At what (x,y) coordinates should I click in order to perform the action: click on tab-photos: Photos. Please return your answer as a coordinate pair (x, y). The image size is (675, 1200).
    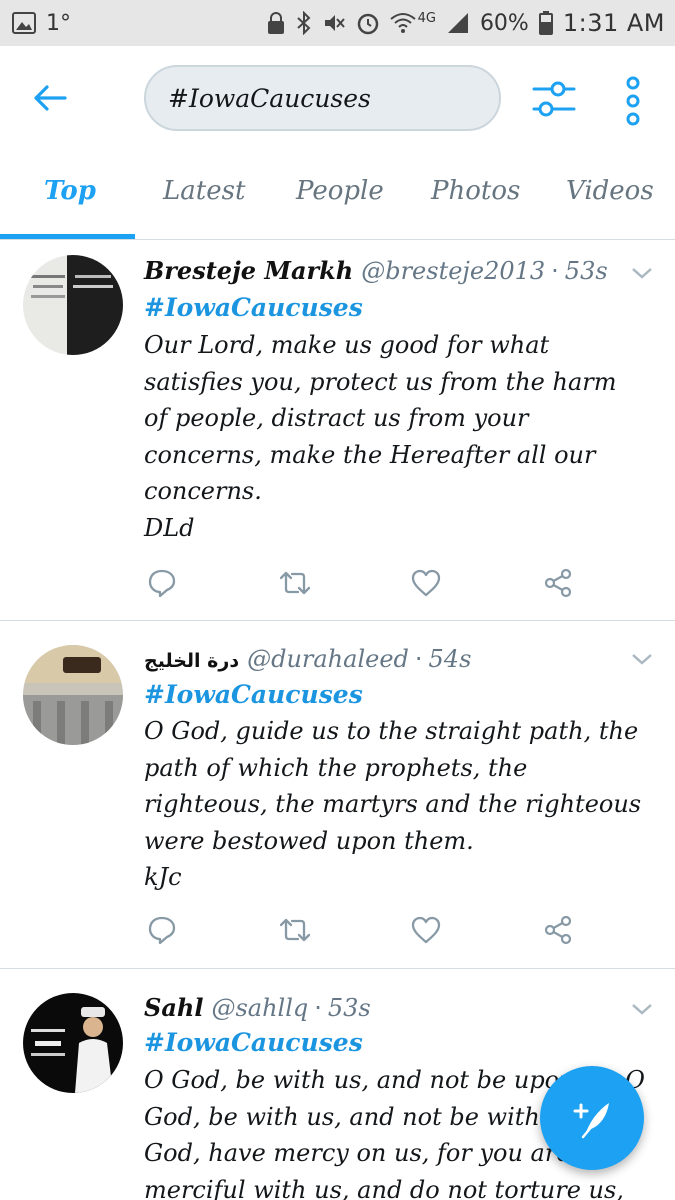
    Looking at the image, I should click on (475, 191).